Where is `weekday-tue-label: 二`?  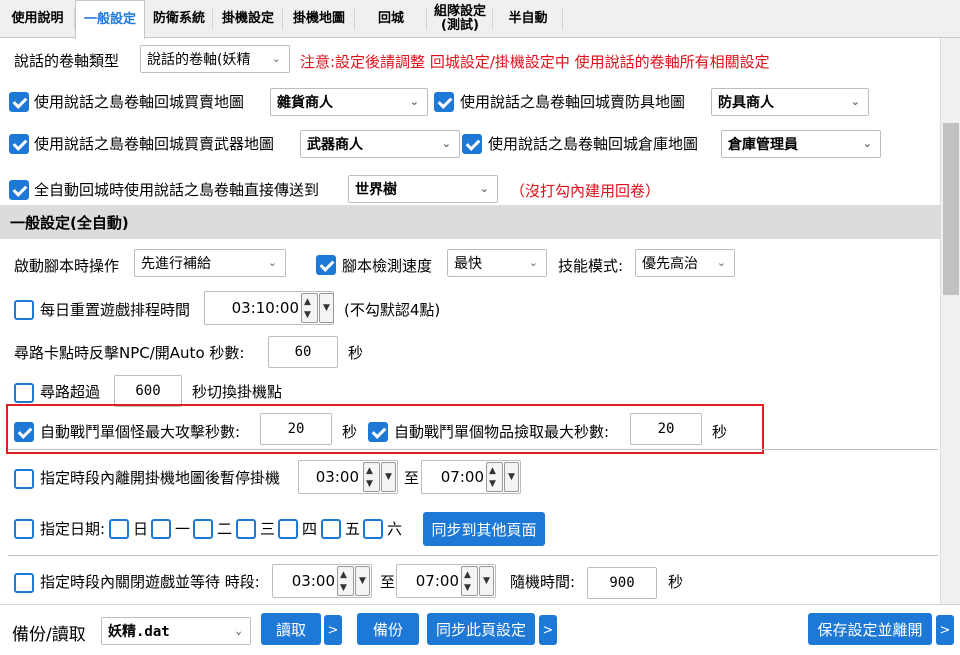
weekday-tue-label: 二 is located at coordinates (225, 529).